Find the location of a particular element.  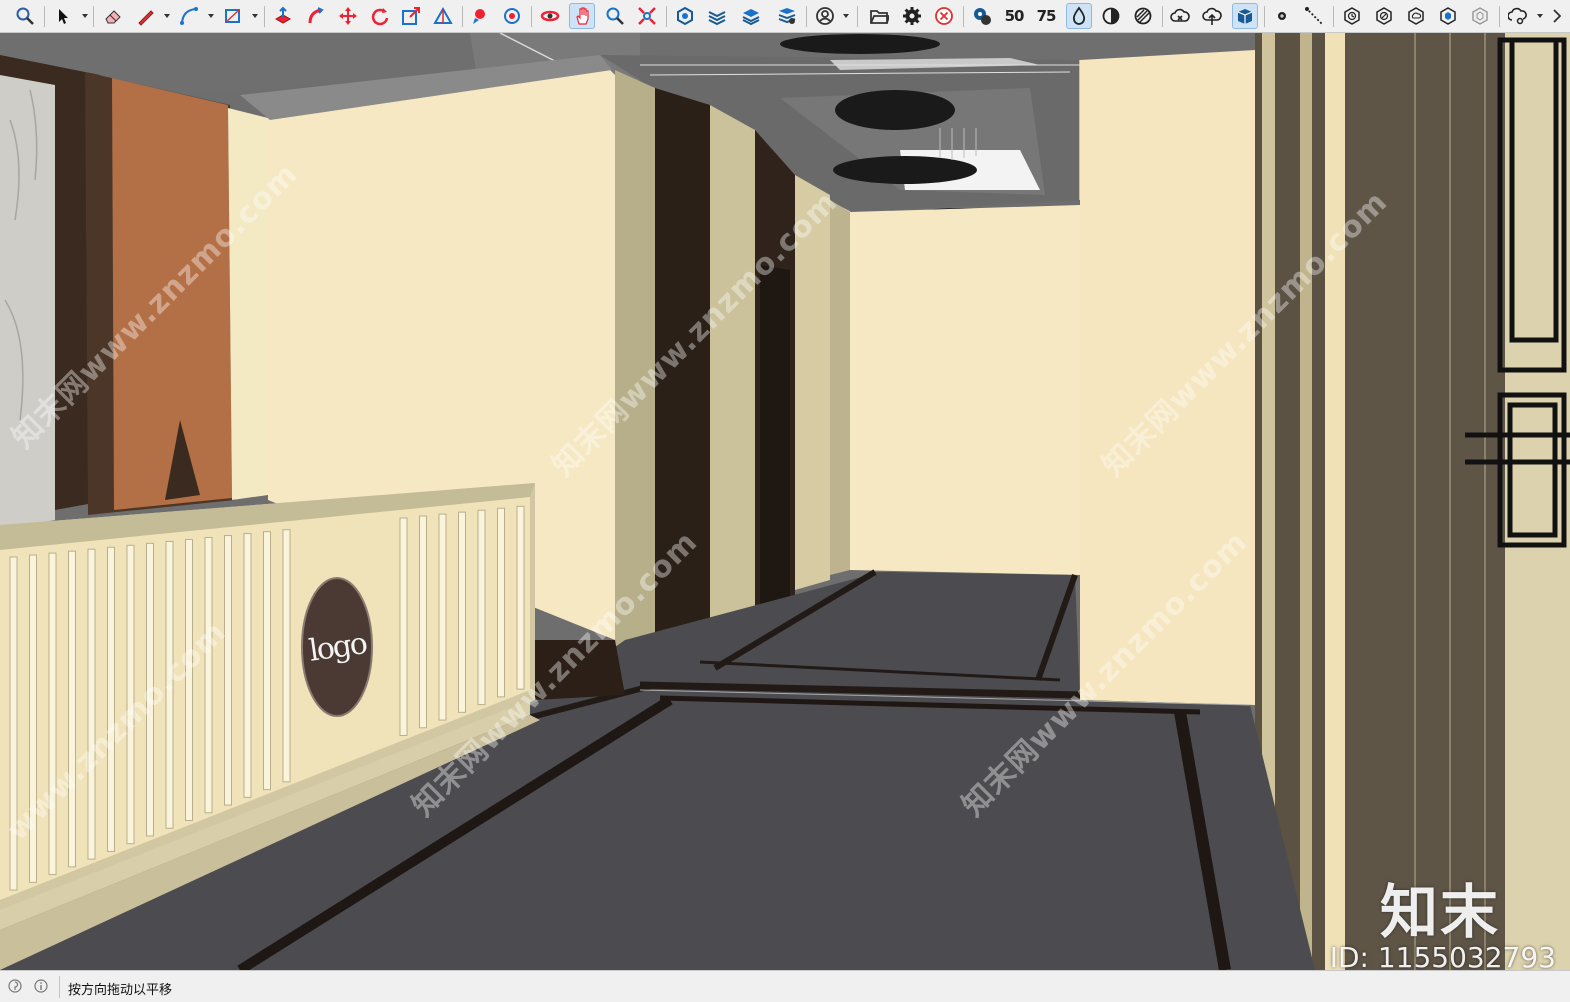

point-icon is located at coordinates (1282, 16).